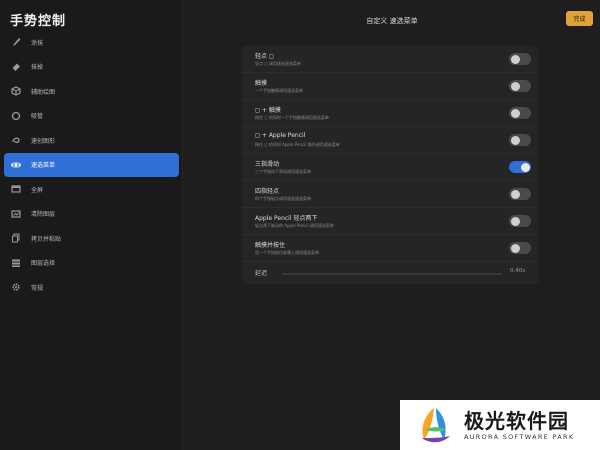  I want to click on delay-label: 延迟, so click(261, 273).